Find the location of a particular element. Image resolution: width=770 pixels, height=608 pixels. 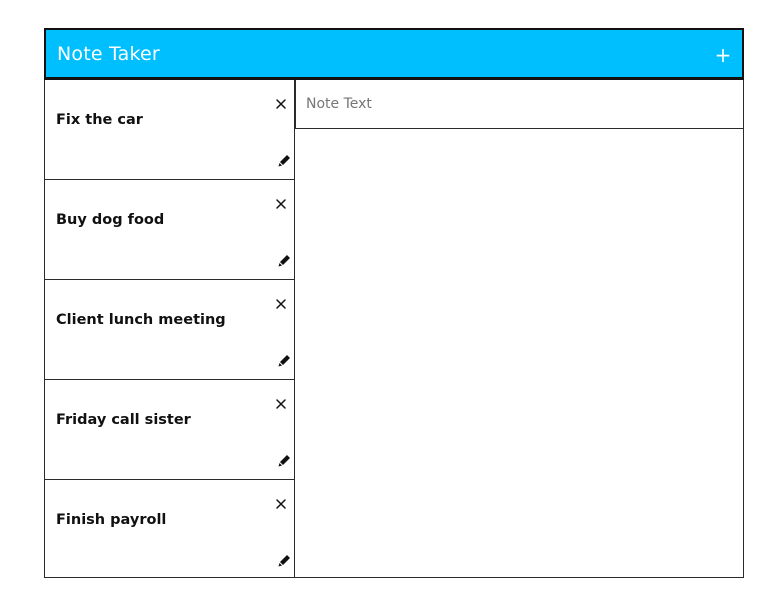

note-title: Finish payroll is located at coordinates (111, 520).